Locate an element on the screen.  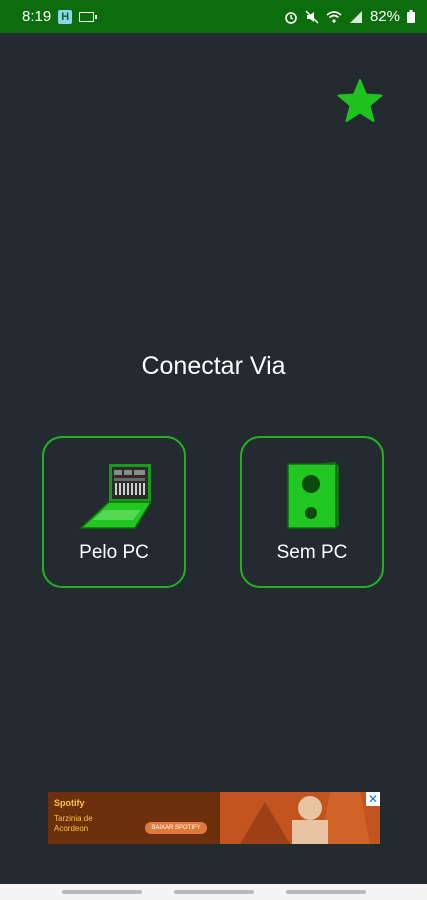
alarm-icon is located at coordinates (291, 17).